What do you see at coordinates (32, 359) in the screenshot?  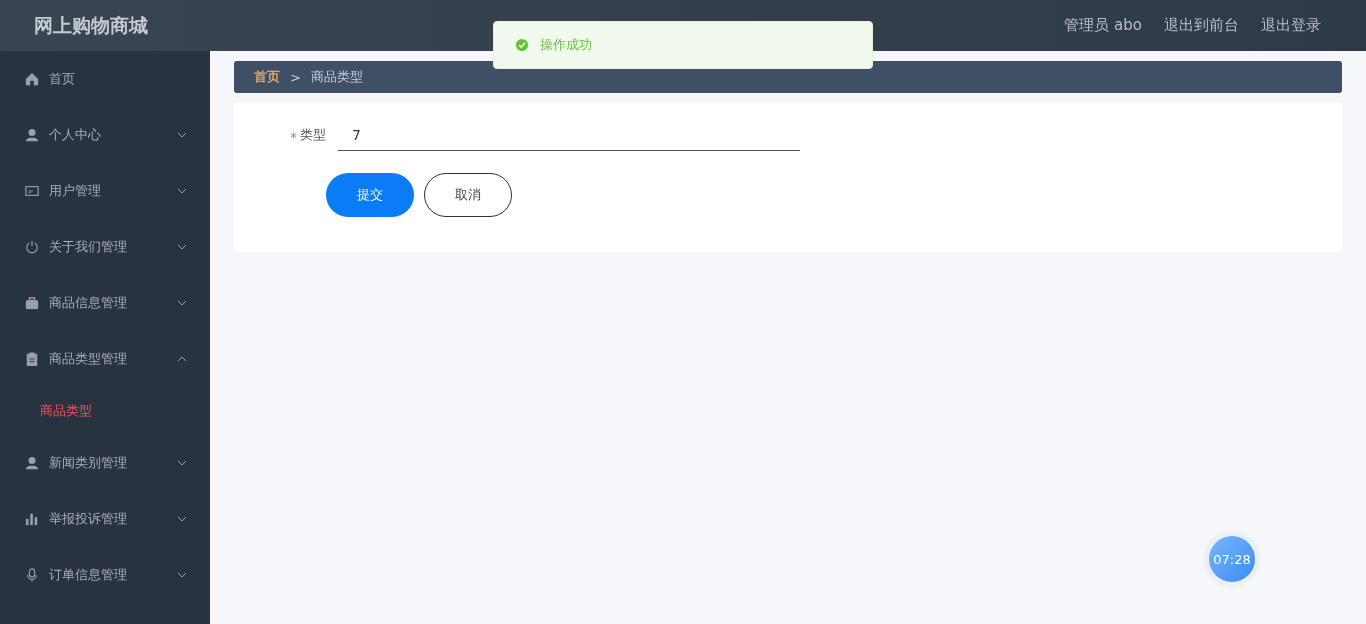 I see `clipboard-icon` at bounding box center [32, 359].